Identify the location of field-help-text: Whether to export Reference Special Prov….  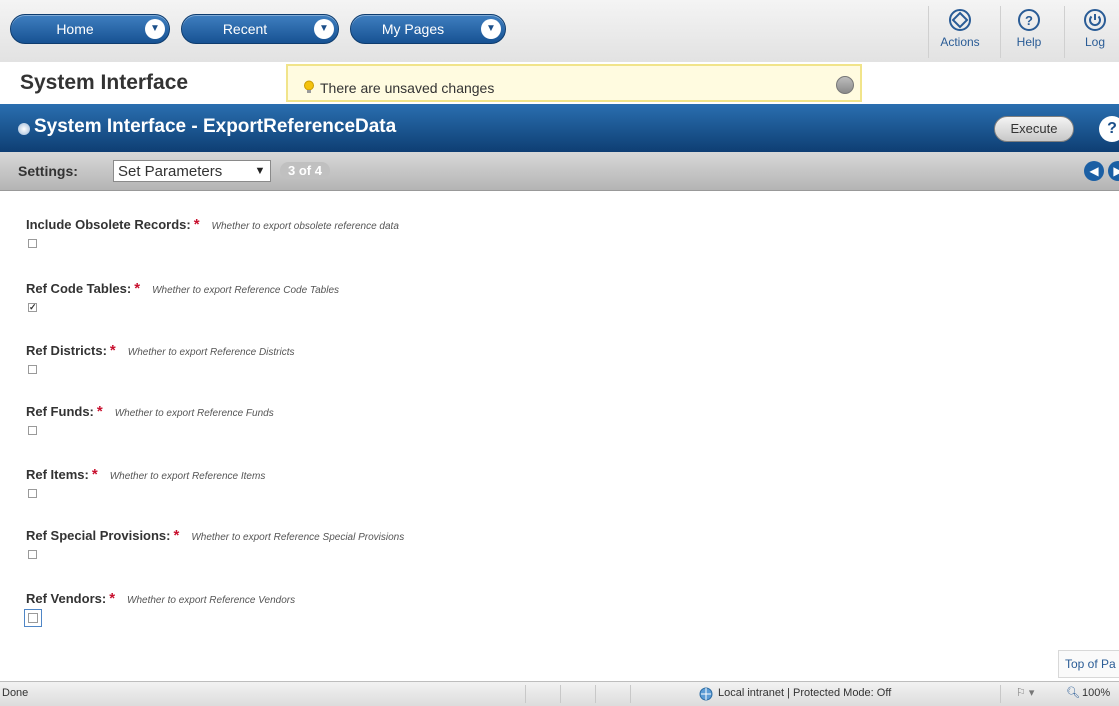
(298, 537).